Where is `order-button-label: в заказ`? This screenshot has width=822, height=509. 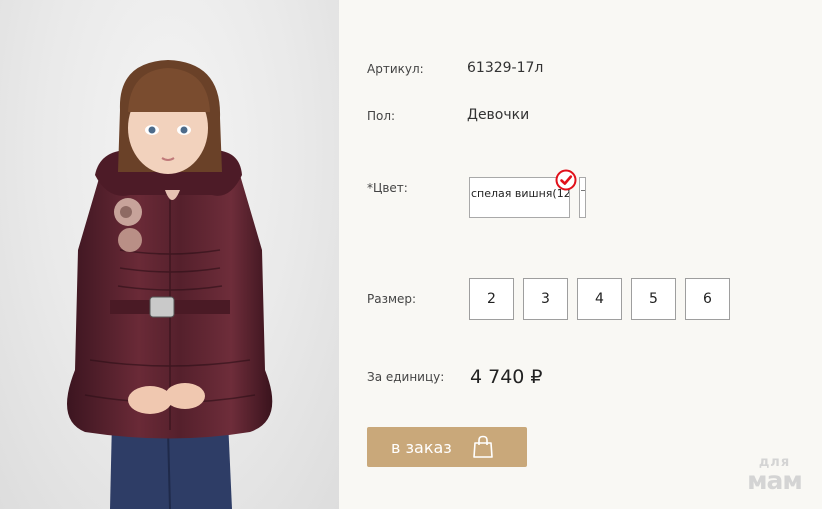
order-button-label: в заказ is located at coordinates (421, 447).